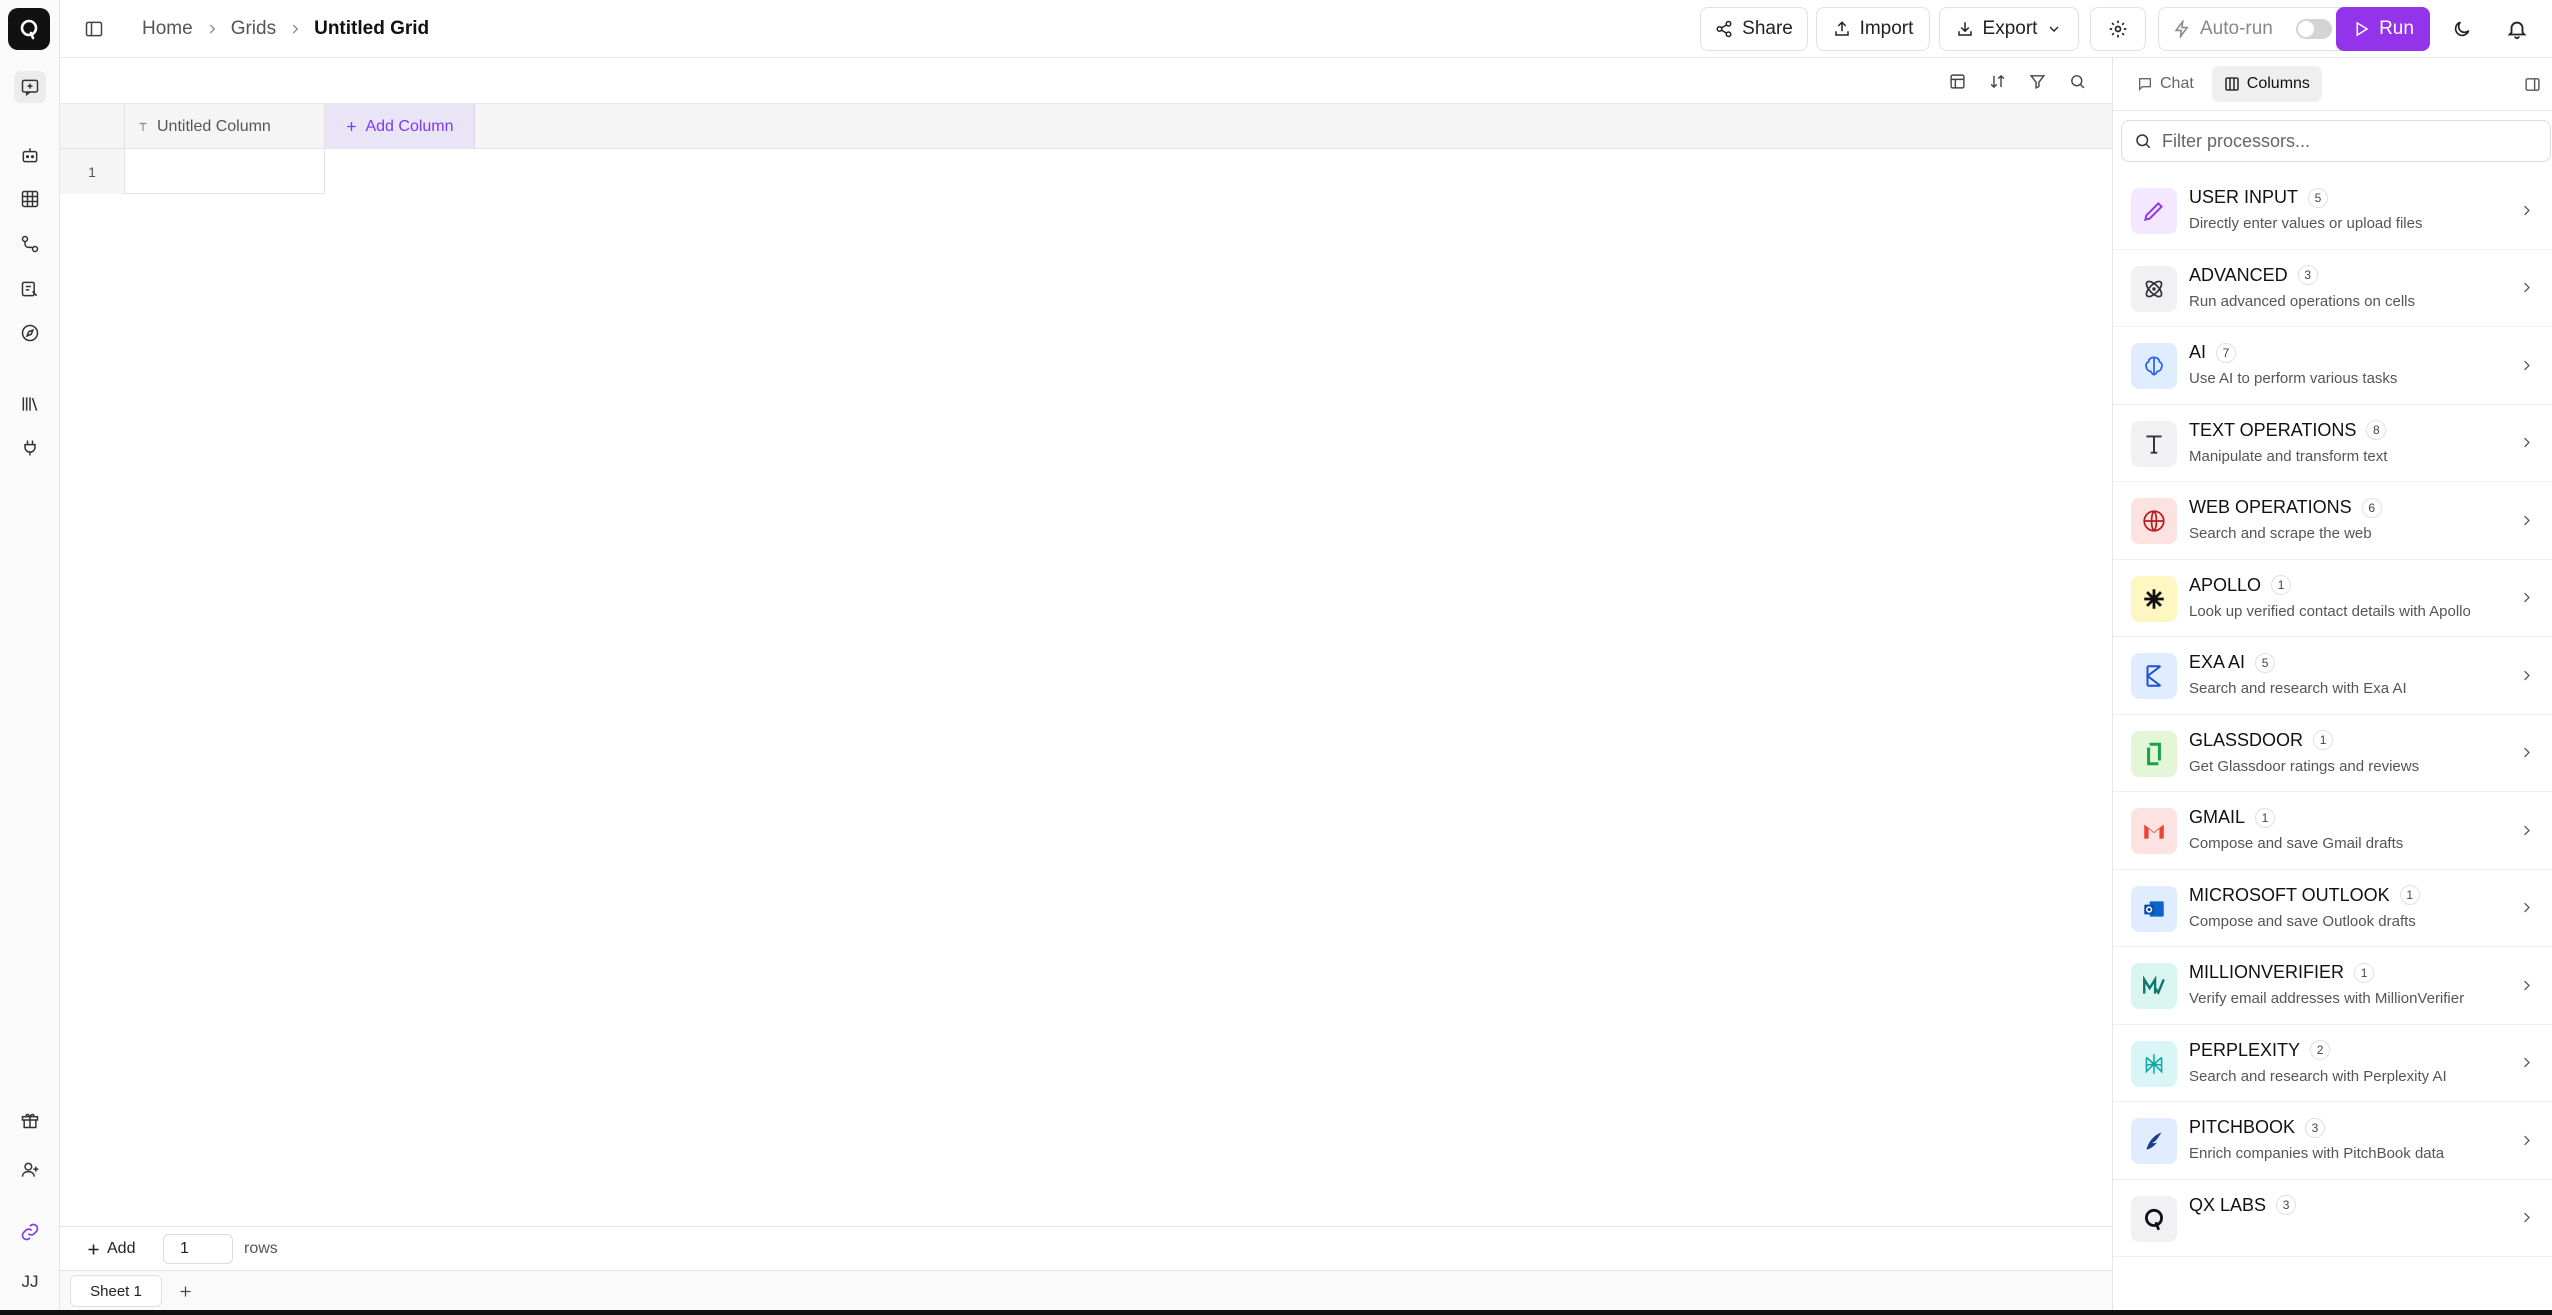  What do you see at coordinates (225, 126) in the screenshot?
I see `column-header: Untitled Column` at bounding box center [225, 126].